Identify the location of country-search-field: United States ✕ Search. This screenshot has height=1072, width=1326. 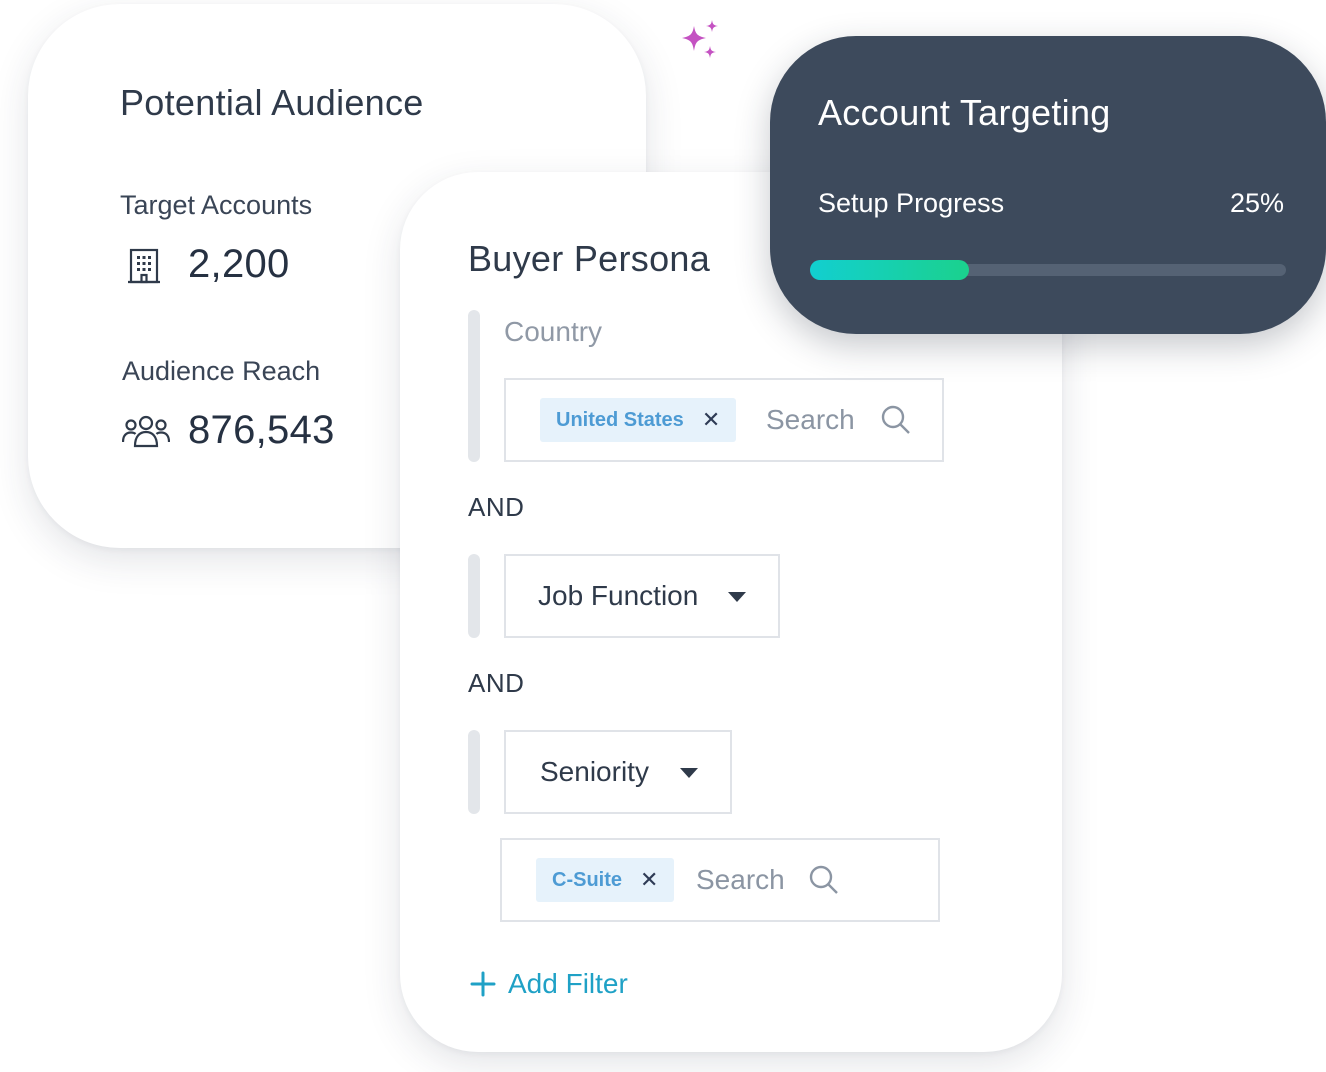
(724, 420).